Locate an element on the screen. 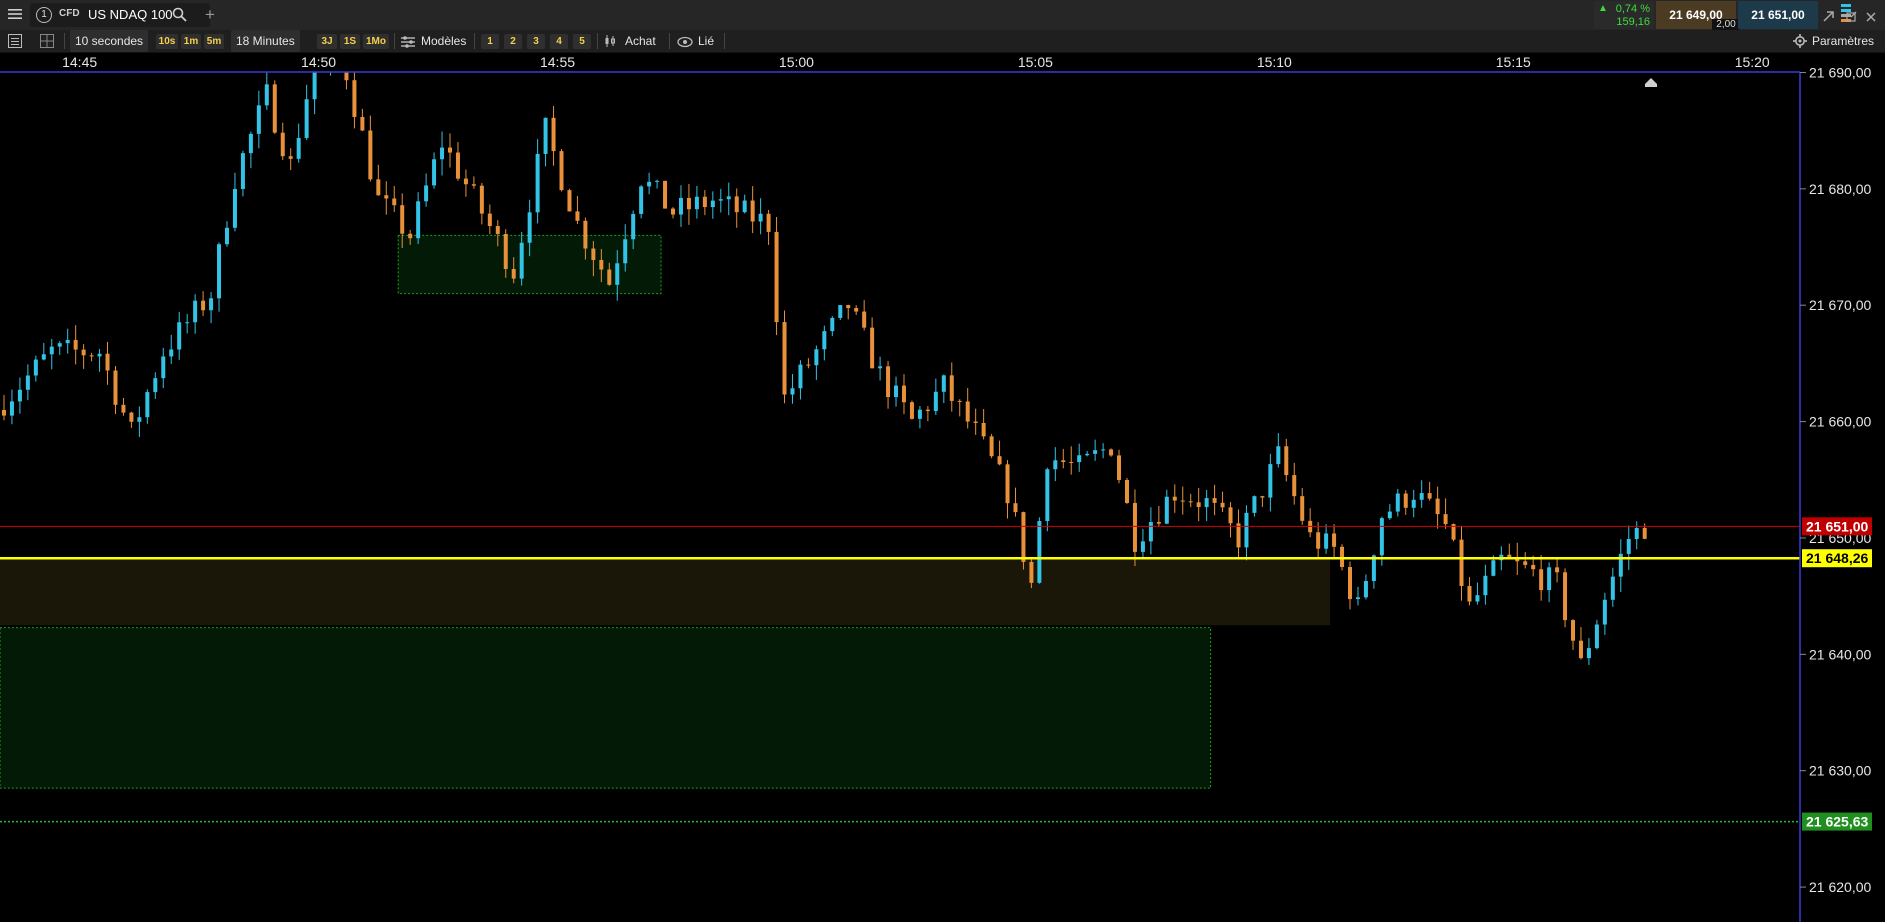 The width and height of the screenshot is (1885, 922). templates-button: Modèles is located at coordinates (443, 41).